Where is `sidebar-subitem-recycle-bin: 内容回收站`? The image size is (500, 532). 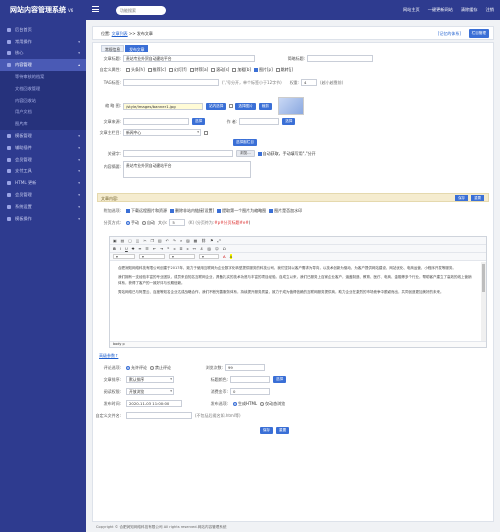
sidebar-subitem-recycle-bin: 内容回收站 is located at coordinates (43, 100).